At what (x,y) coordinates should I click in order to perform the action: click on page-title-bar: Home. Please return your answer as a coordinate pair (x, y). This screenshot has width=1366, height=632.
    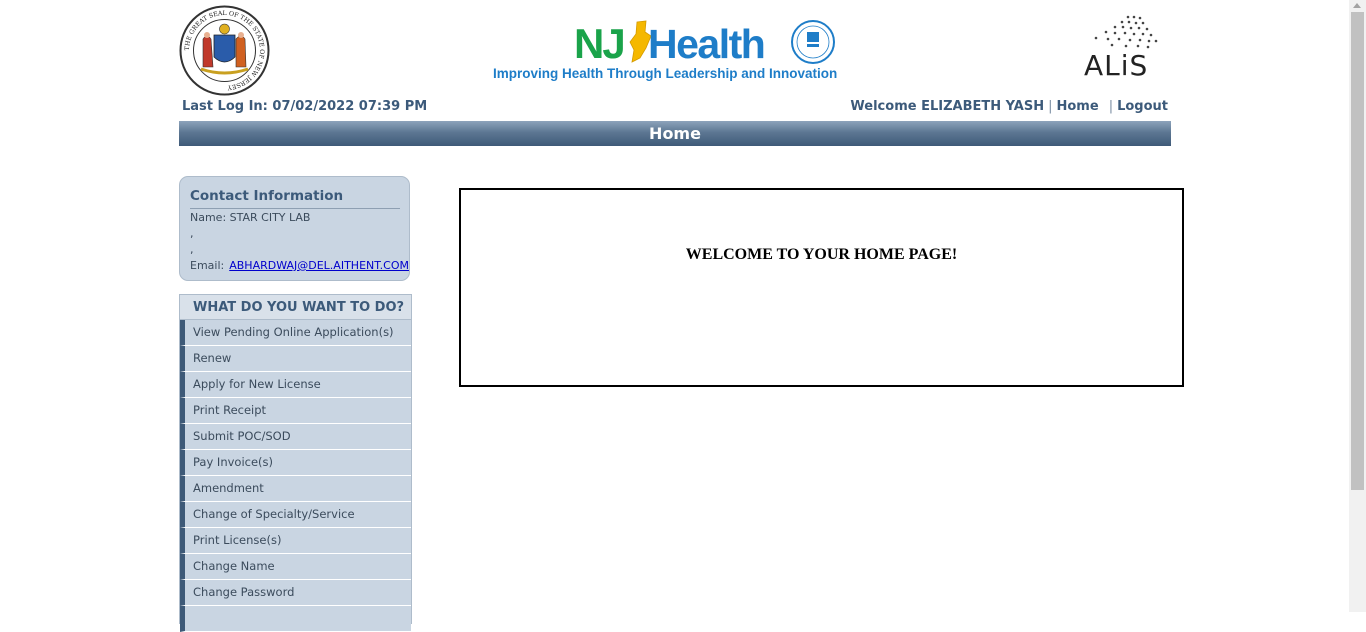
    Looking at the image, I should click on (675, 133).